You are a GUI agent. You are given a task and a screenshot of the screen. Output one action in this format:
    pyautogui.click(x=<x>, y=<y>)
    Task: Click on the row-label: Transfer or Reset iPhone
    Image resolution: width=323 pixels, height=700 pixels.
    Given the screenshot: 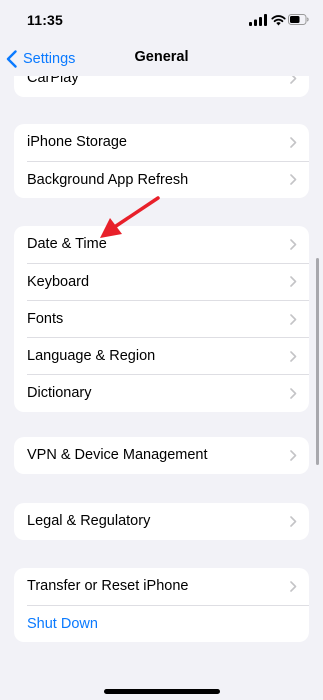 What is the action you would take?
    pyautogui.click(x=108, y=586)
    